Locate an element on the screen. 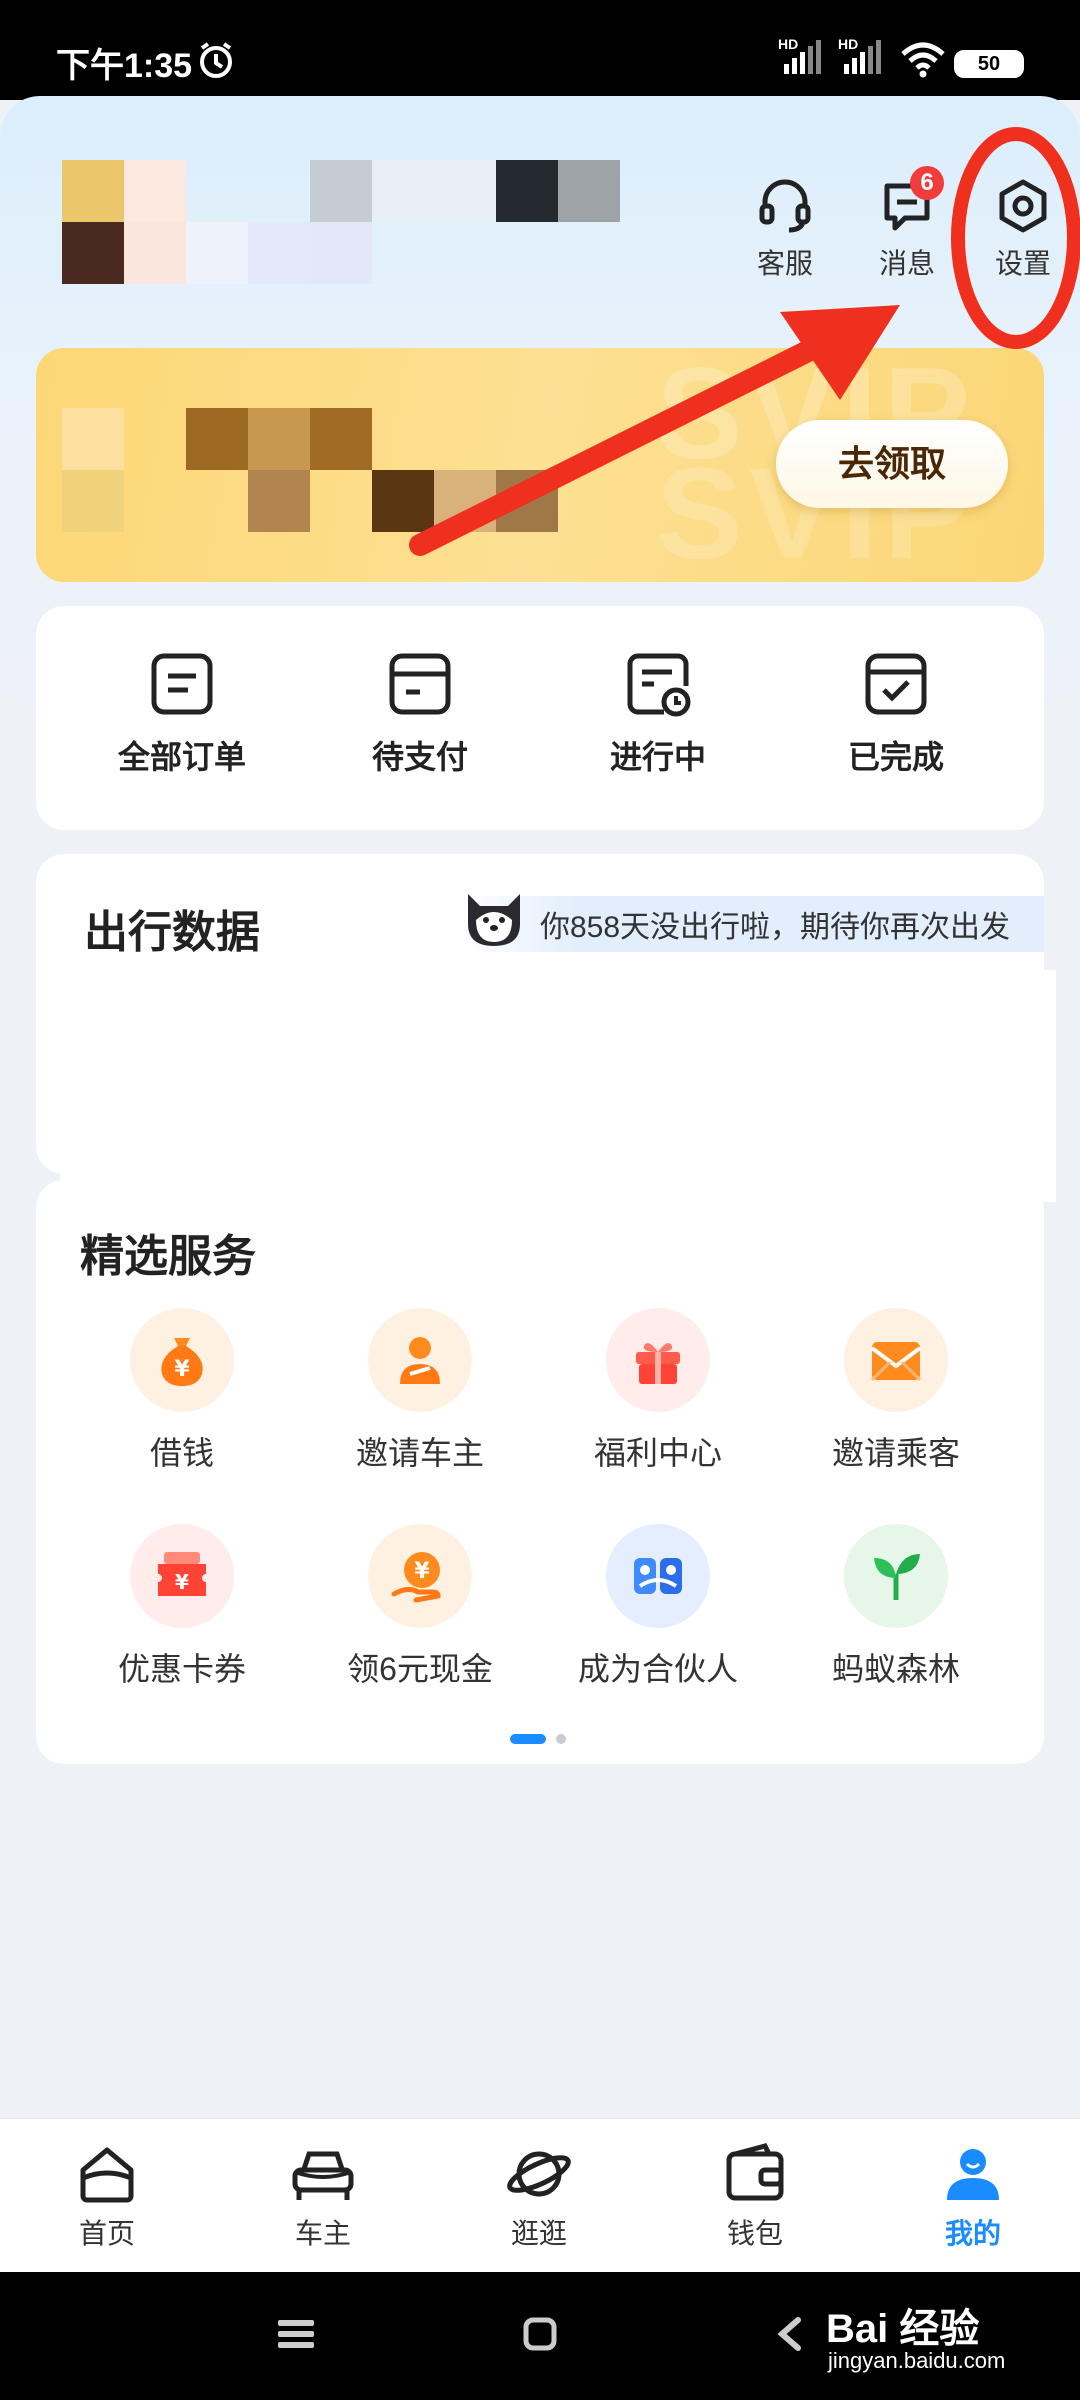  completed-label: 已完成 is located at coordinates (895, 757).